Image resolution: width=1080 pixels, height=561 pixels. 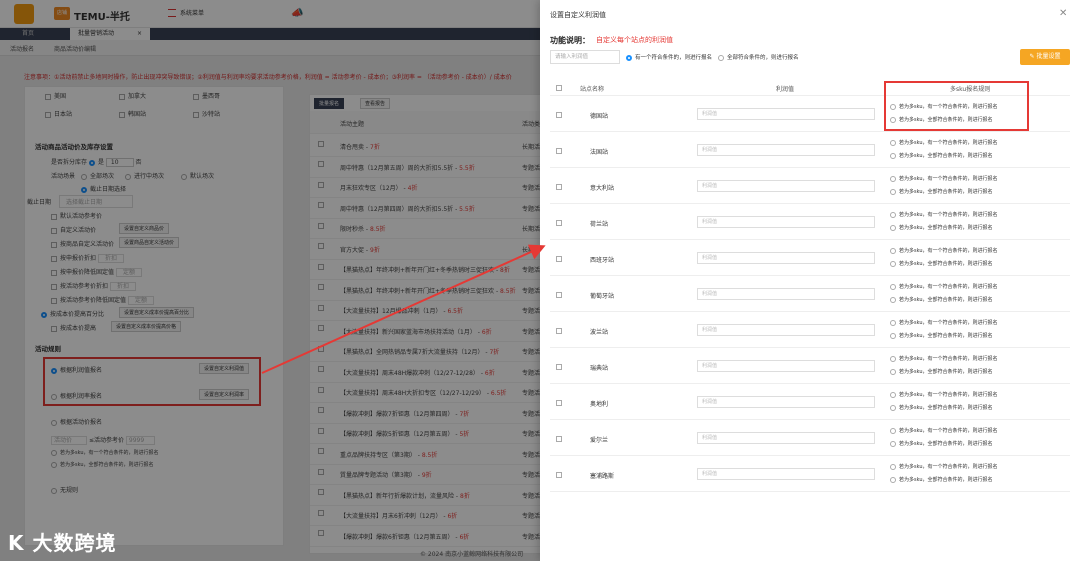 What do you see at coordinates (403, 309) in the screenshot?
I see `annotation-arrow` at bounding box center [403, 309].